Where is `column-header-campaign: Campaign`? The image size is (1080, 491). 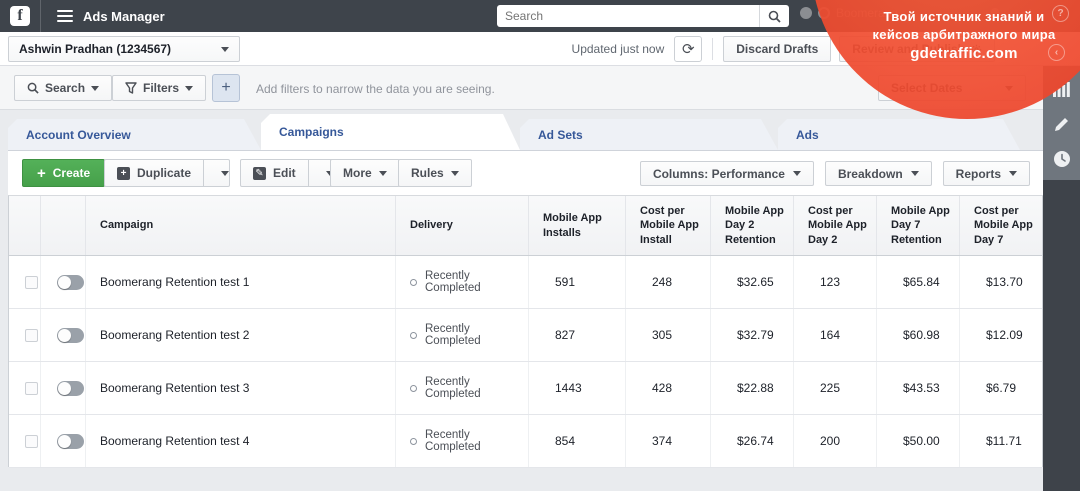 column-header-campaign: Campaign is located at coordinates (241, 225).